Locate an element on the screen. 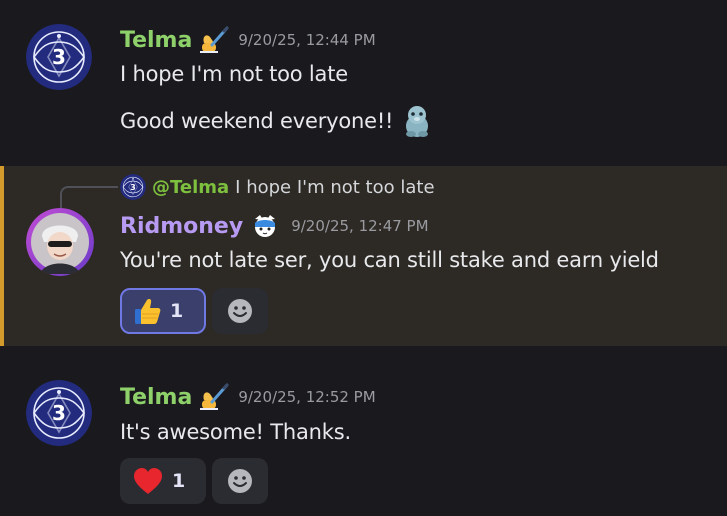  message-header: Telma 9/20/25, 12:44 PM is located at coordinates (248, 40).